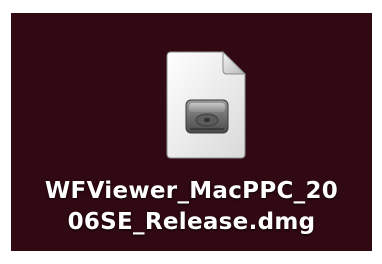 The image size is (382, 264). I want to click on file-name-line-1: WFViewer_MacPPC_20, so click(191, 191).